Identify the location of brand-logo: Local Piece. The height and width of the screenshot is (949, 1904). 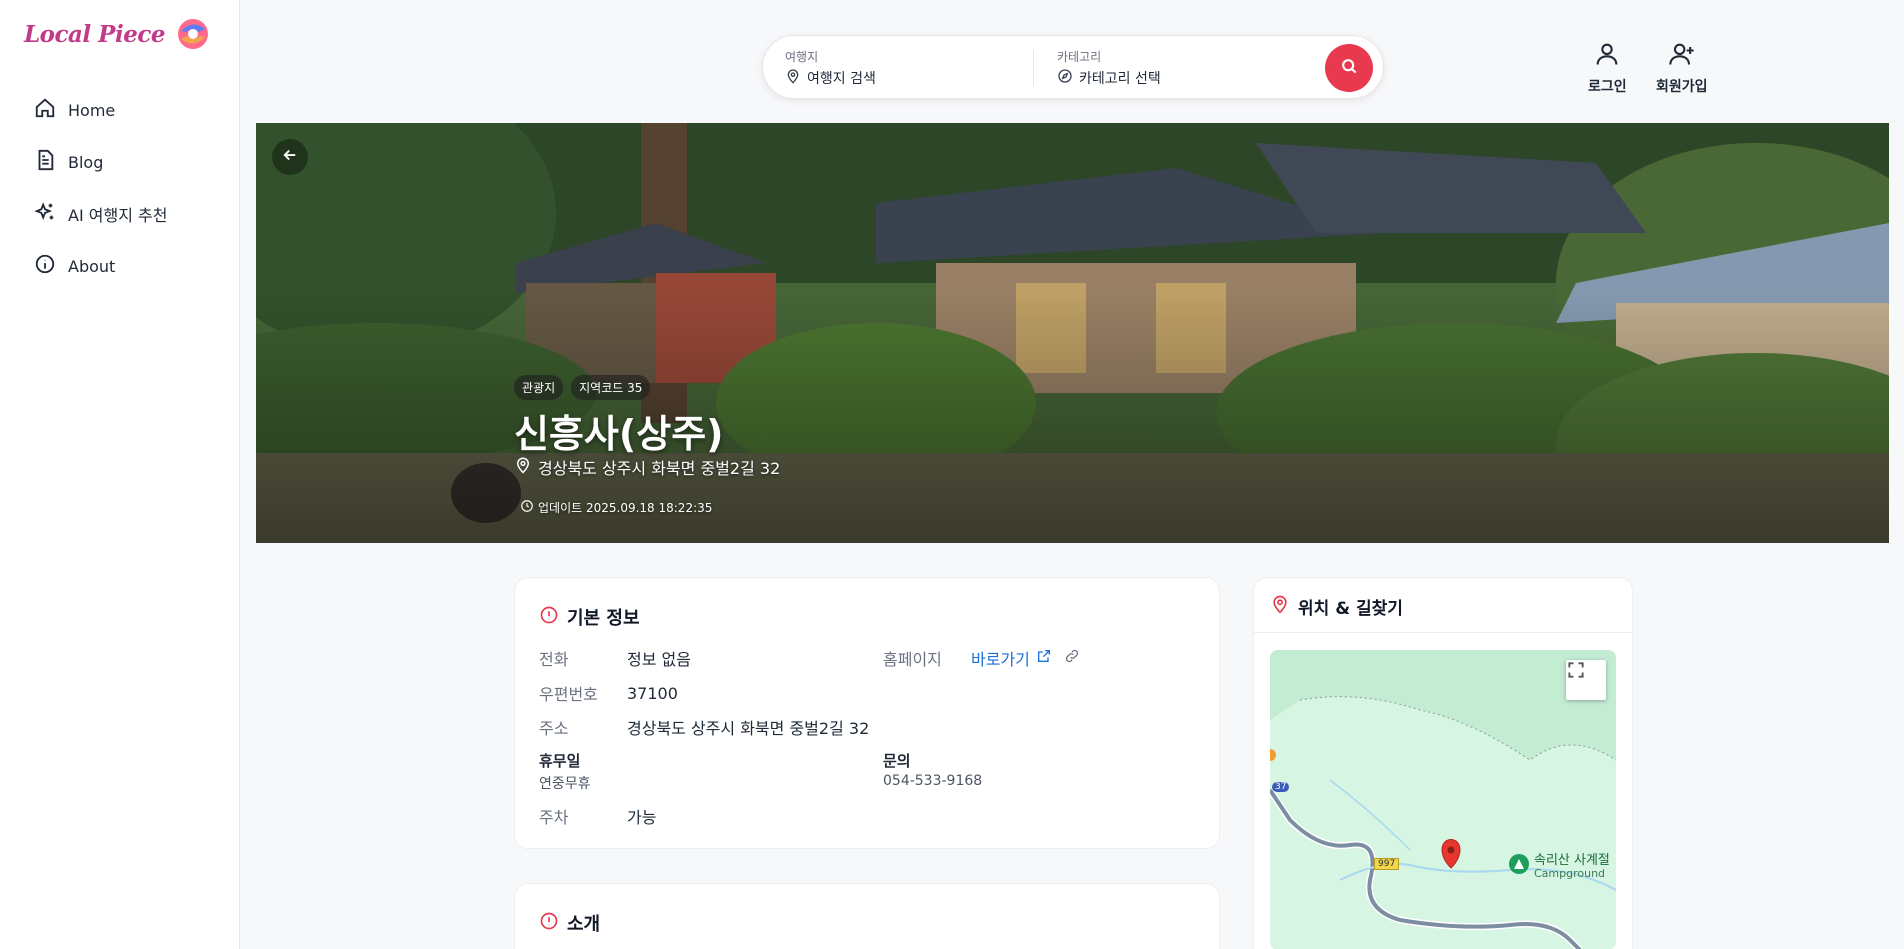
(118, 34).